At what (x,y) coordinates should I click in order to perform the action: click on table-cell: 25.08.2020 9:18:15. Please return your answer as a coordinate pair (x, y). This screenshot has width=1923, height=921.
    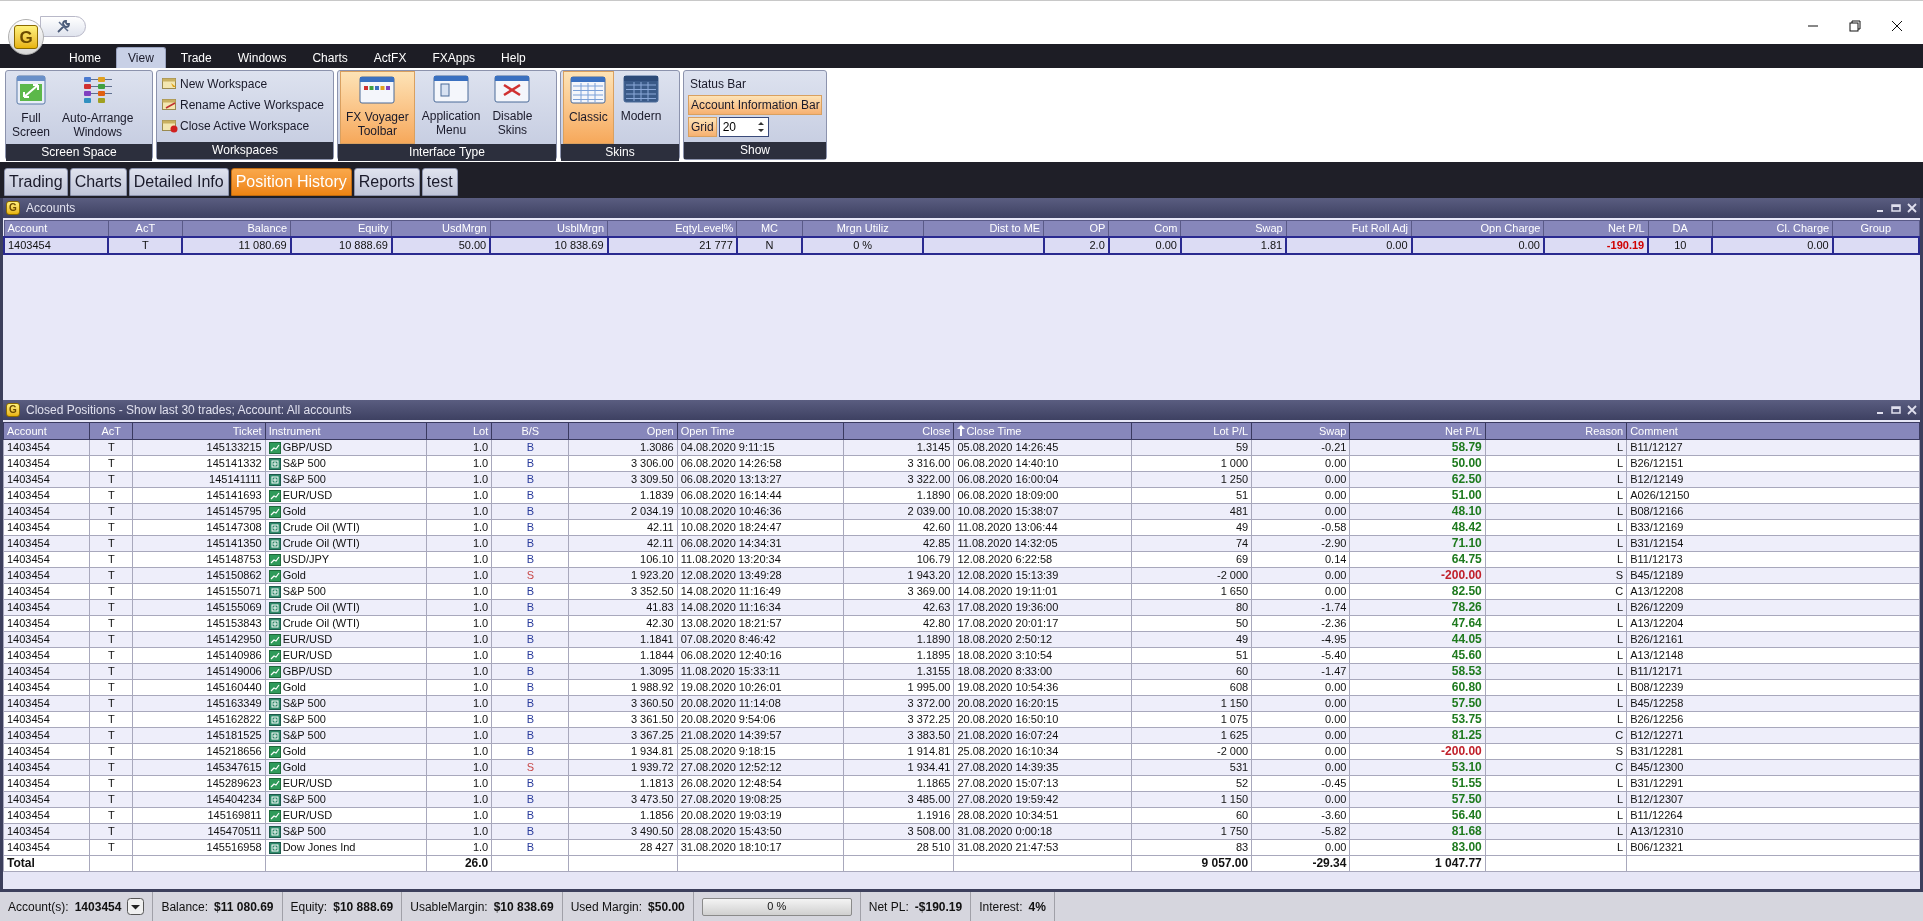
    Looking at the image, I should click on (728, 751).